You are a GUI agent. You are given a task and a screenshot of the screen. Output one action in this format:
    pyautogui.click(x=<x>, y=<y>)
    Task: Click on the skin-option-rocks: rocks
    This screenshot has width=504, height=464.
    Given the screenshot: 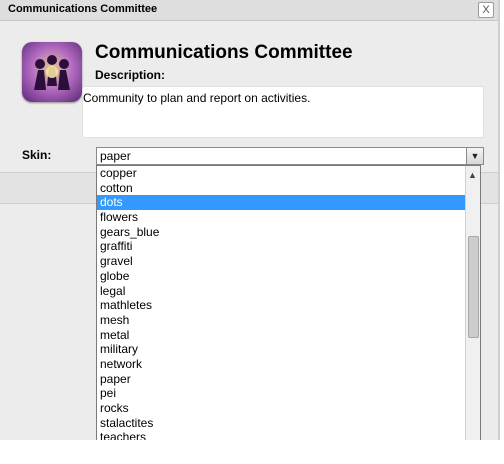 What is the action you would take?
    pyautogui.click(x=281, y=408)
    